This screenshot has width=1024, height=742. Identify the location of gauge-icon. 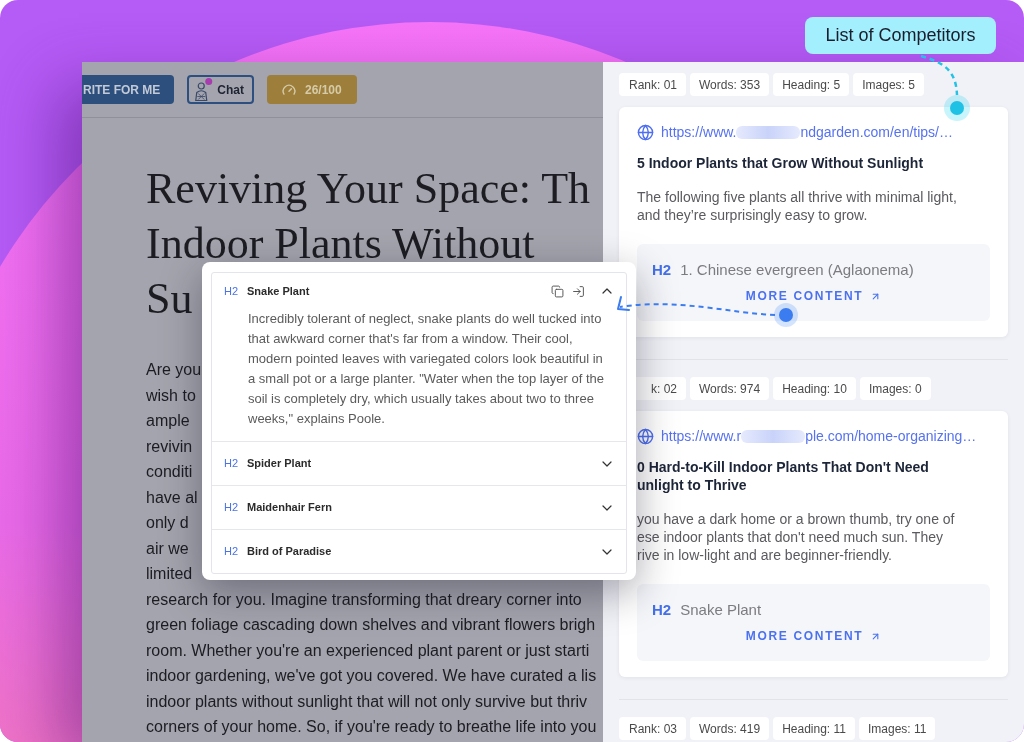
(289, 89).